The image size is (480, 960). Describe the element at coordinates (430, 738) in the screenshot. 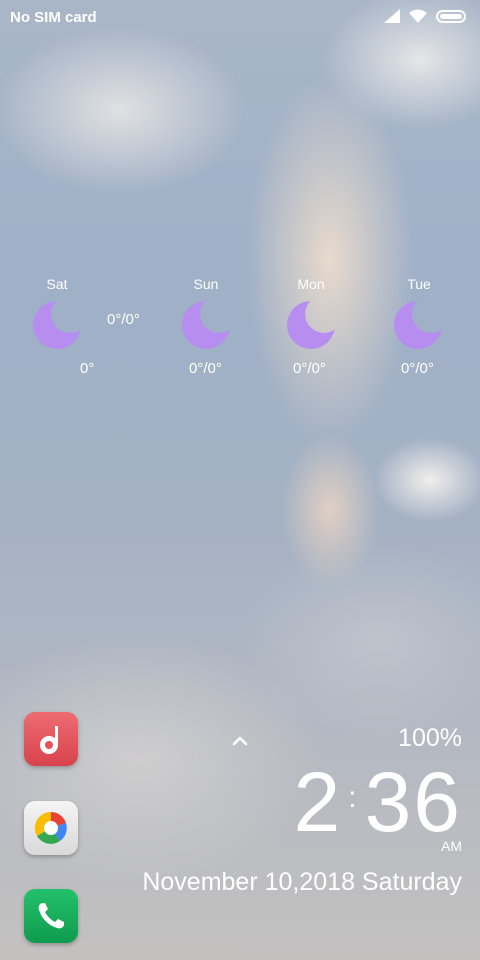

I see `battery-percent: 100%` at that location.